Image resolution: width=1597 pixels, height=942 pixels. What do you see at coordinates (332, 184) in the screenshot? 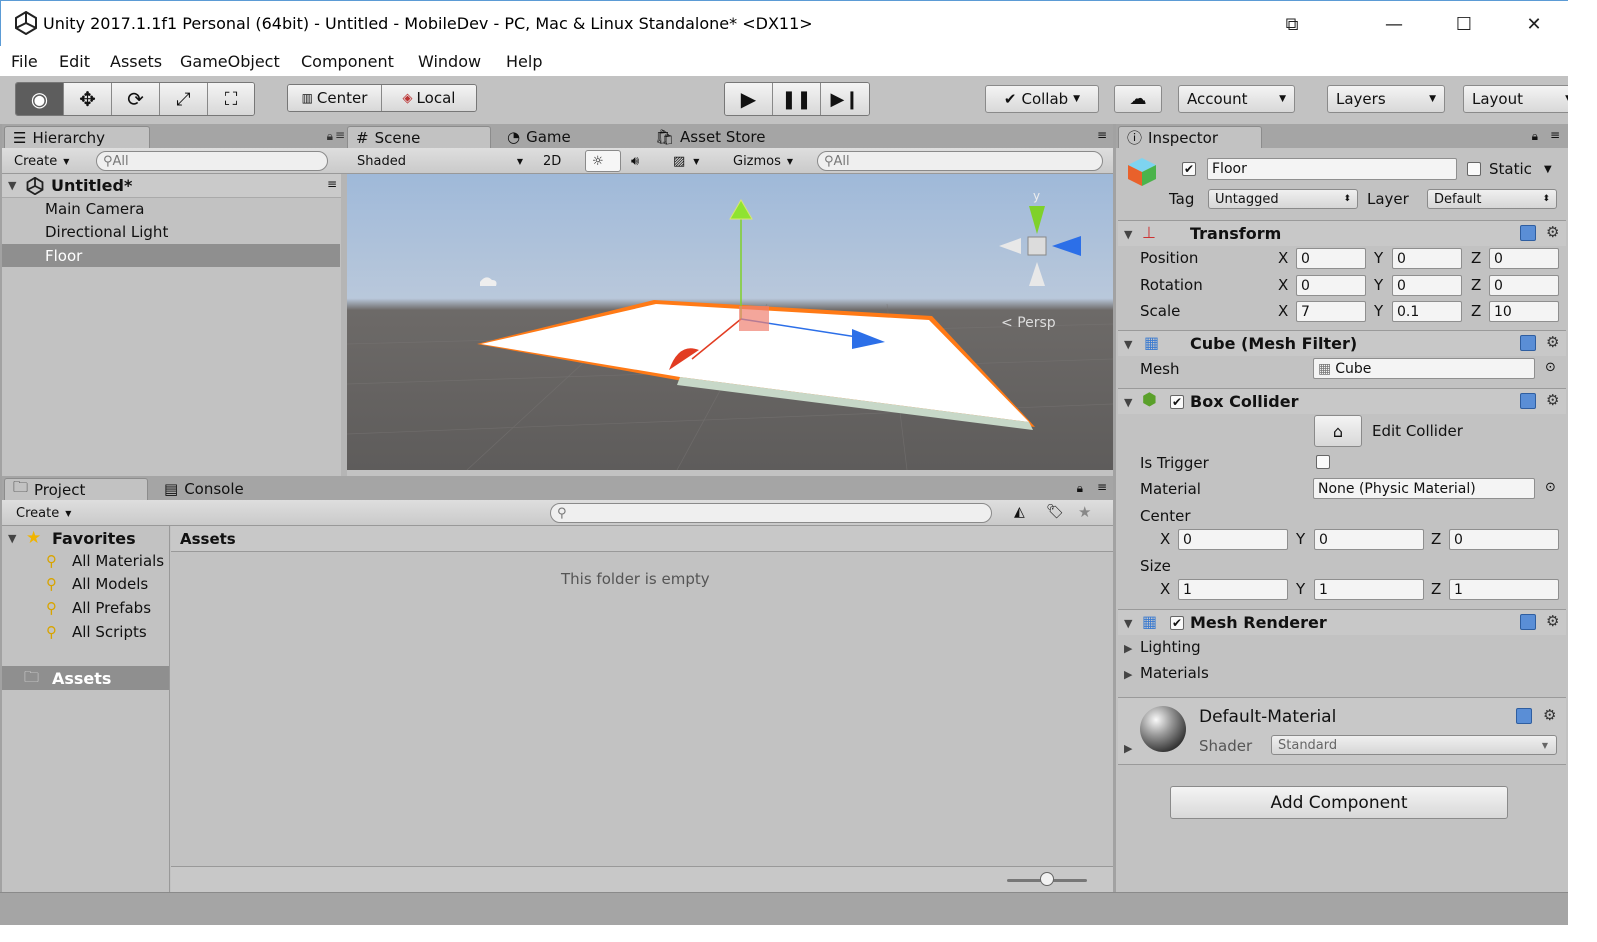
I see `scene-menu-icon: ≡` at bounding box center [332, 184].